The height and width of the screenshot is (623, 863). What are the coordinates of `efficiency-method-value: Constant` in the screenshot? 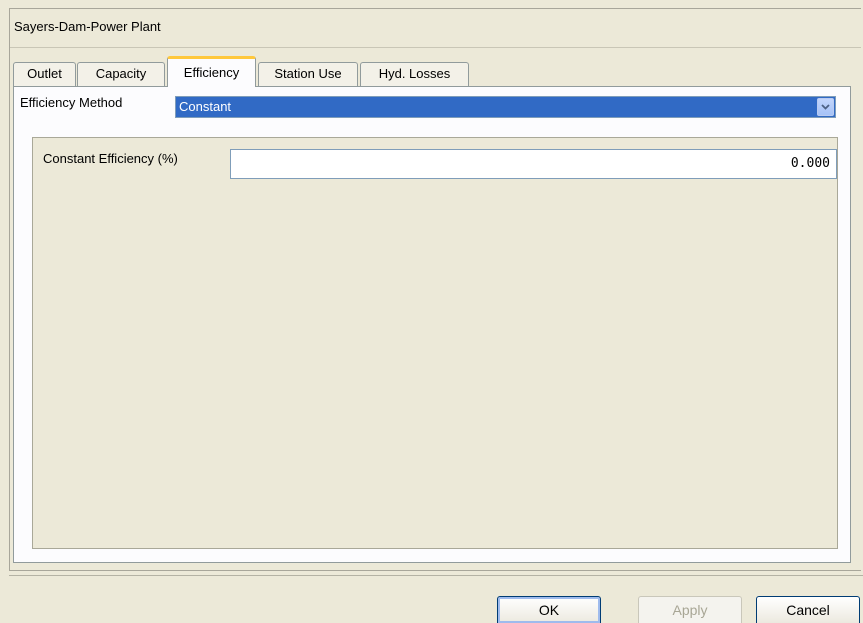 It's located at (205, 106).